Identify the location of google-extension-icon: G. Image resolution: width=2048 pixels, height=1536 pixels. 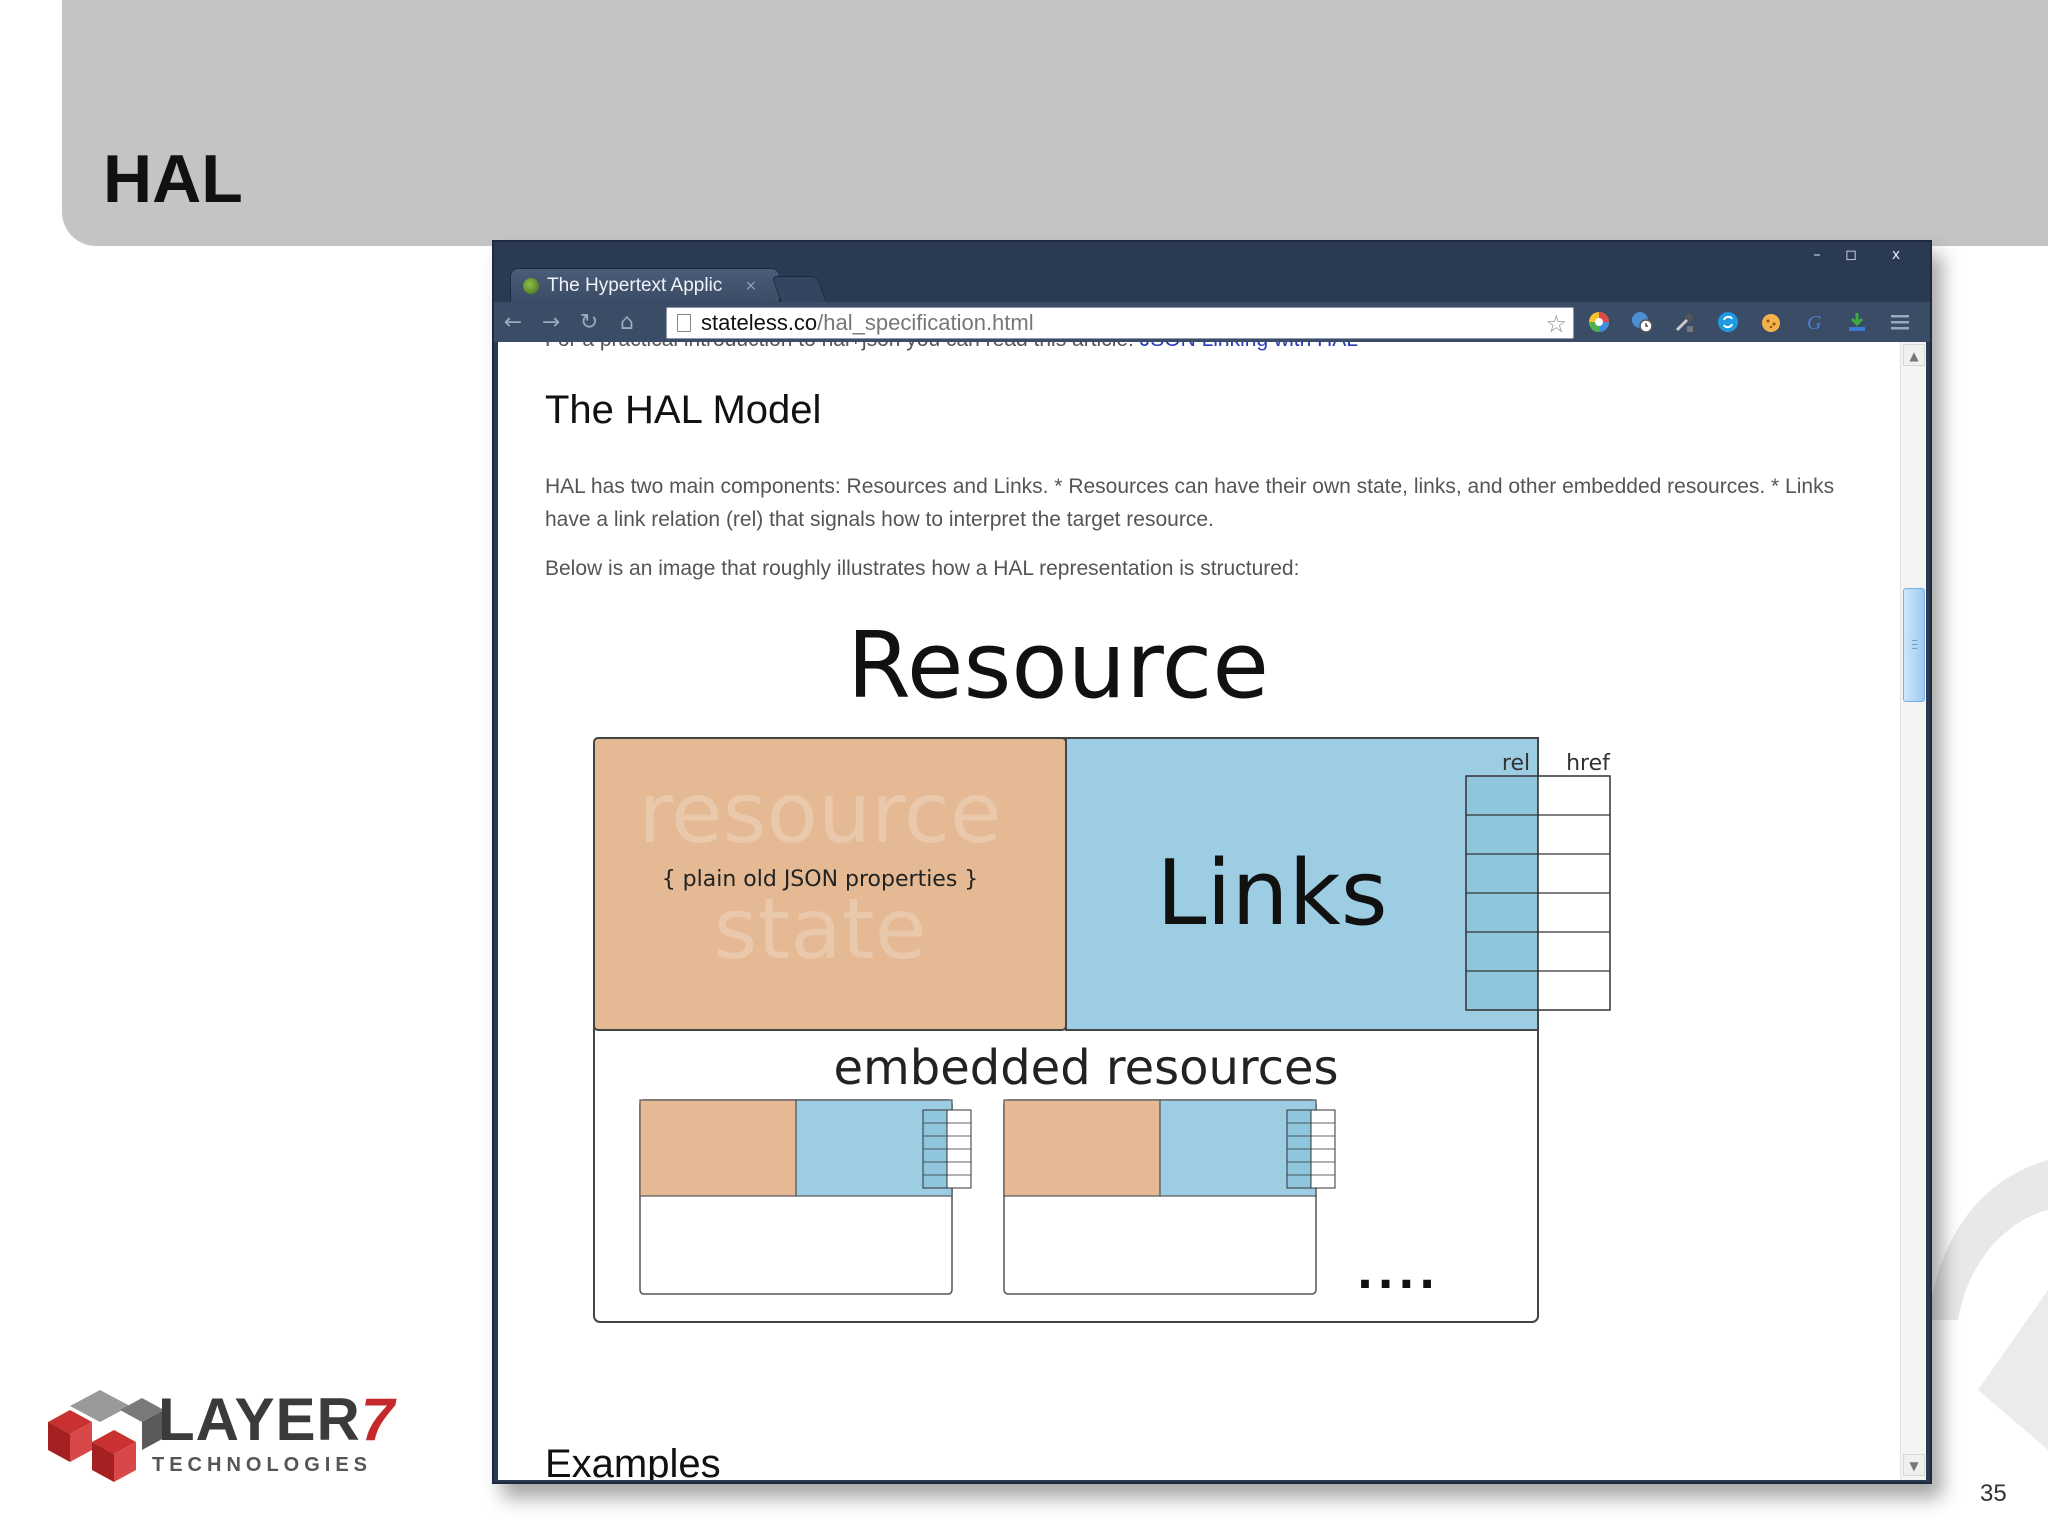
(1814, 322).